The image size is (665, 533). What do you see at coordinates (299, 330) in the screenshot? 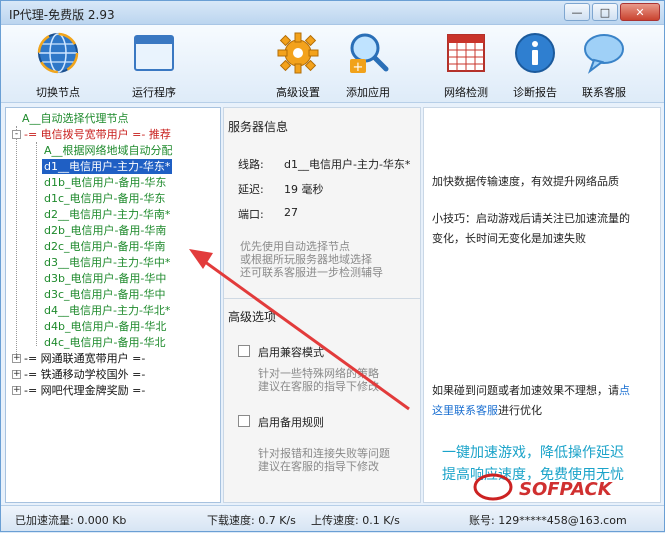
I see `annotation-arrow` at bounding box center [299, 330].